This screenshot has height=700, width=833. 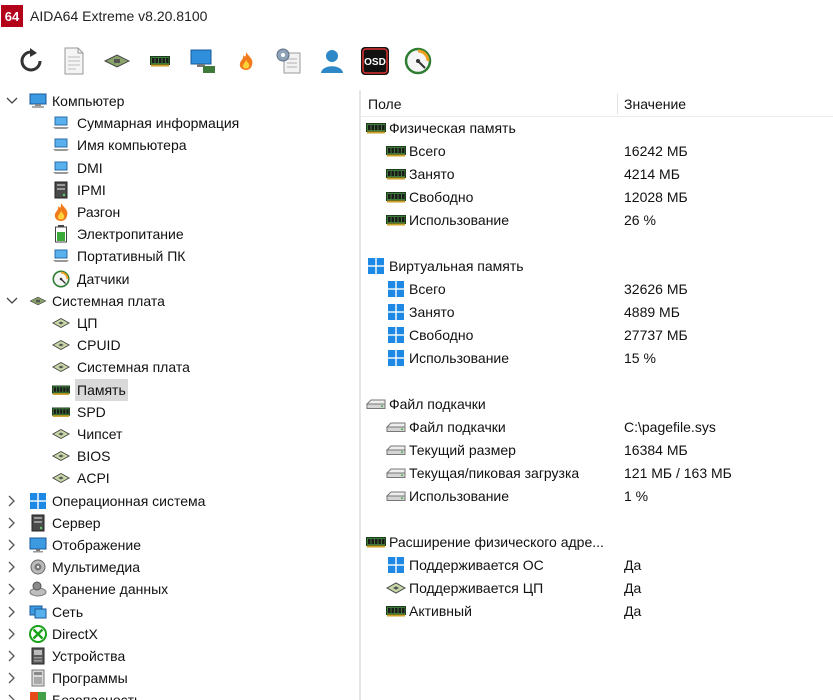 I want to click on tree-item: Чипсет, so click(x=179, y=434).